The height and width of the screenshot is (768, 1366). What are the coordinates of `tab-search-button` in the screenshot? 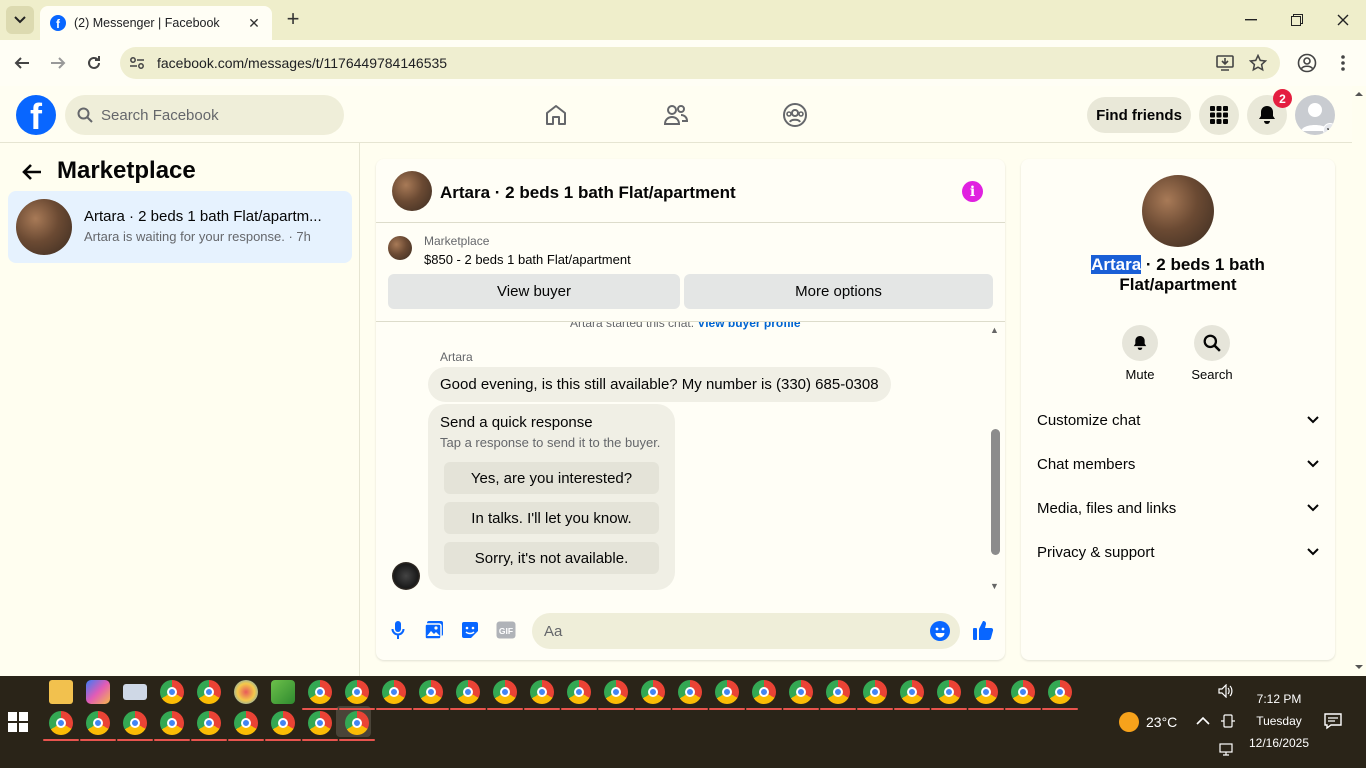 It's located at (20, 20).